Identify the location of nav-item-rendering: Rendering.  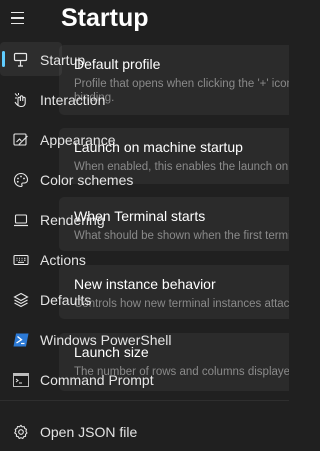
(80, 219).